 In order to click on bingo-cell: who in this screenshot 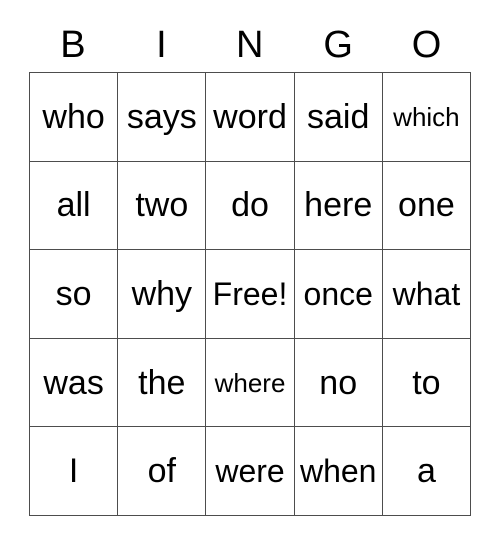, I will do `click(74, 117)`.